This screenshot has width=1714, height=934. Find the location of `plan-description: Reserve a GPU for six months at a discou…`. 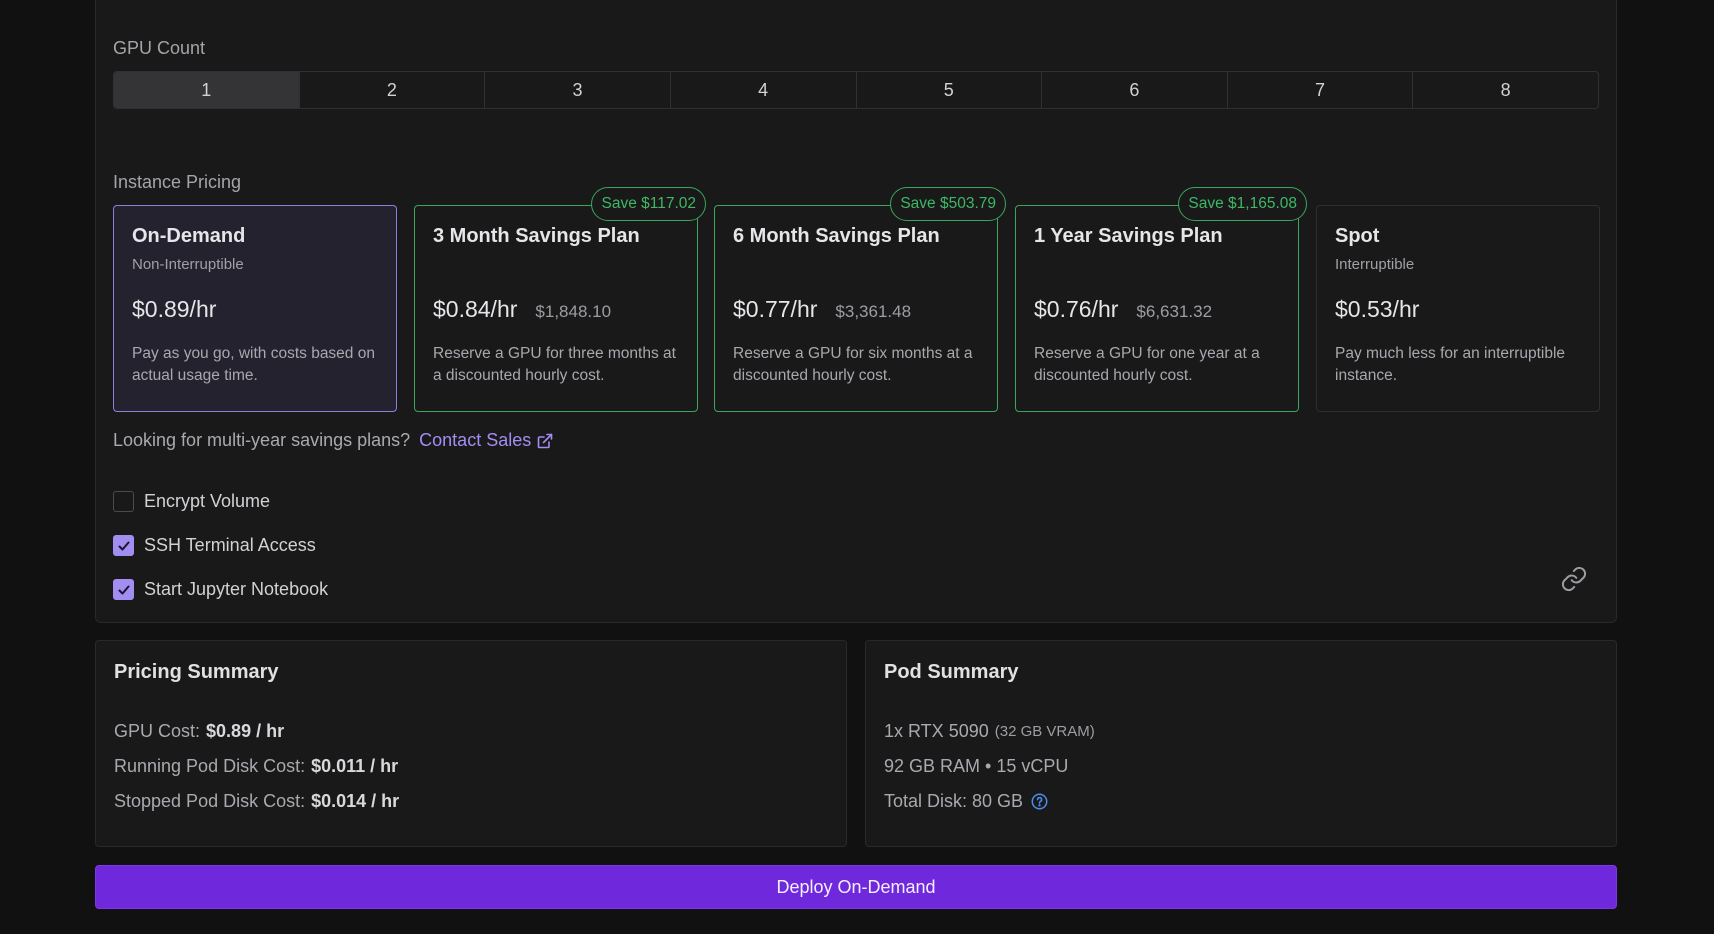

plan-description: Reserve a GPU for six months at a discou… is located at coordinates (853, 364).